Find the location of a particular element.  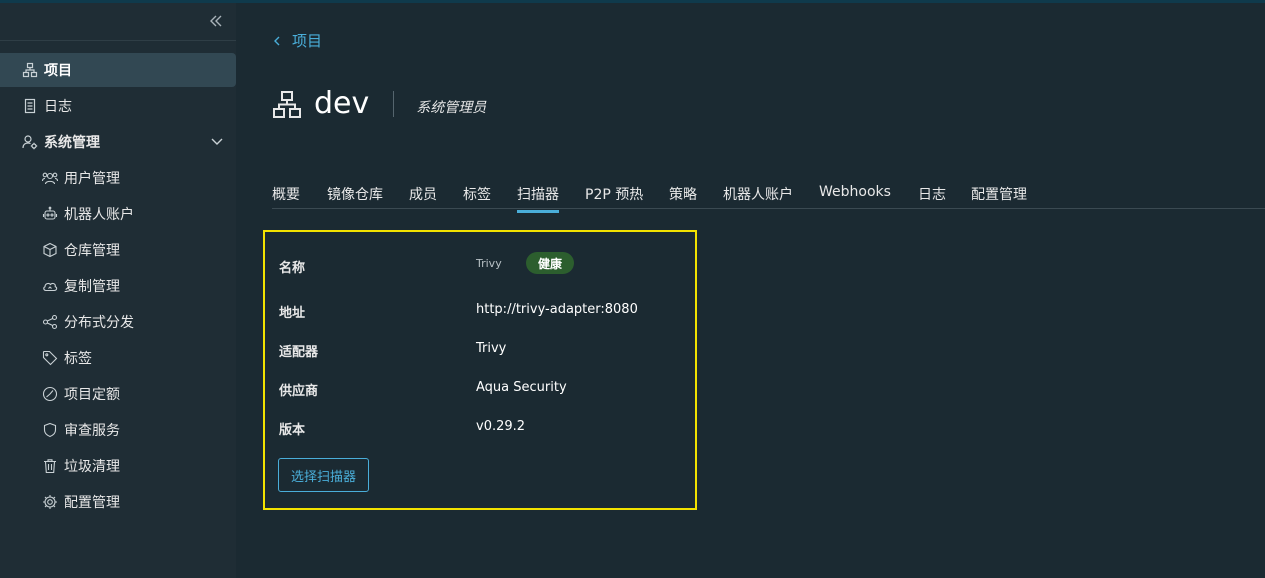

tab-logs: 日志 is located at coordinates (932, 197).